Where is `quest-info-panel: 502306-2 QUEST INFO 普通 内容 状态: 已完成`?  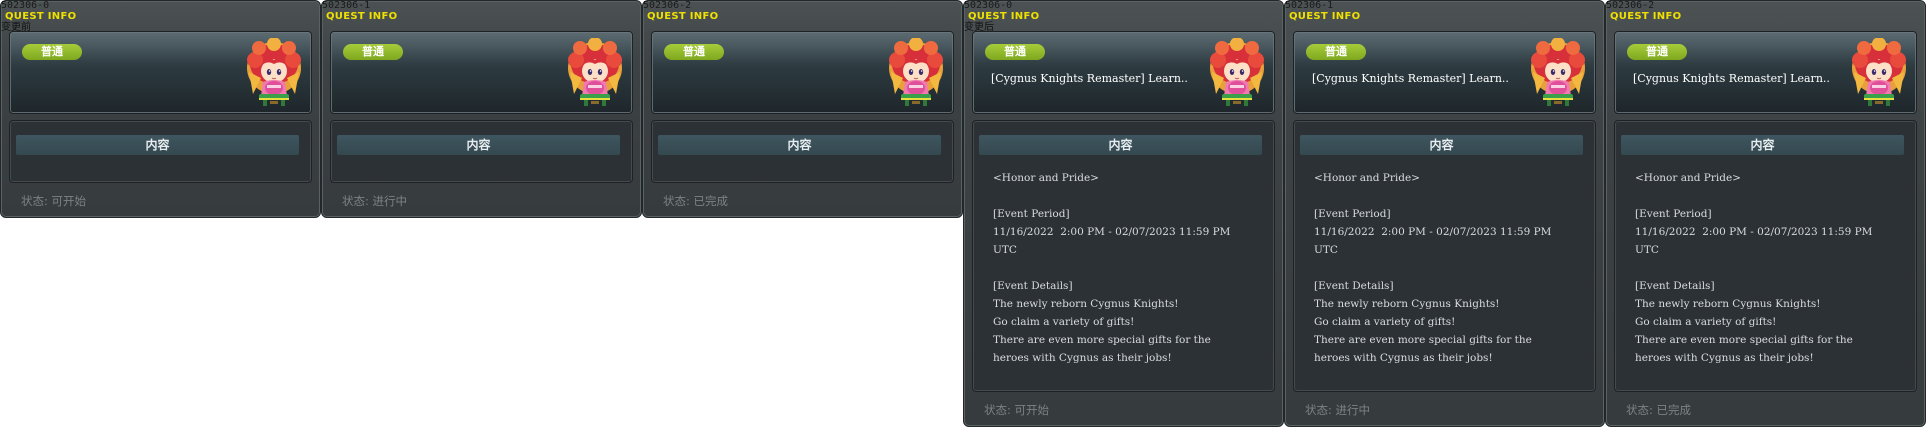
quest-info-panel: 502306-2 QUEST INFO 普通 内容 状态: 已完成 is located at coordinates (802, 109).